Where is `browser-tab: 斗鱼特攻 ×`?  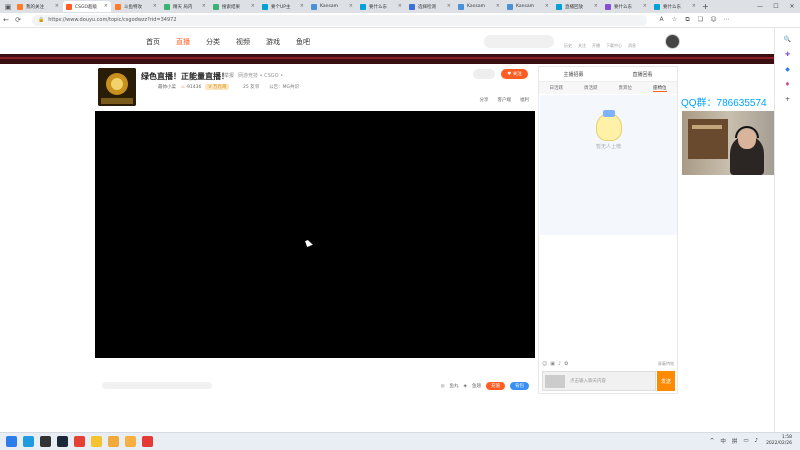 browser-tab: 斗鱼特攻 × is located at coordinates (136, 6).